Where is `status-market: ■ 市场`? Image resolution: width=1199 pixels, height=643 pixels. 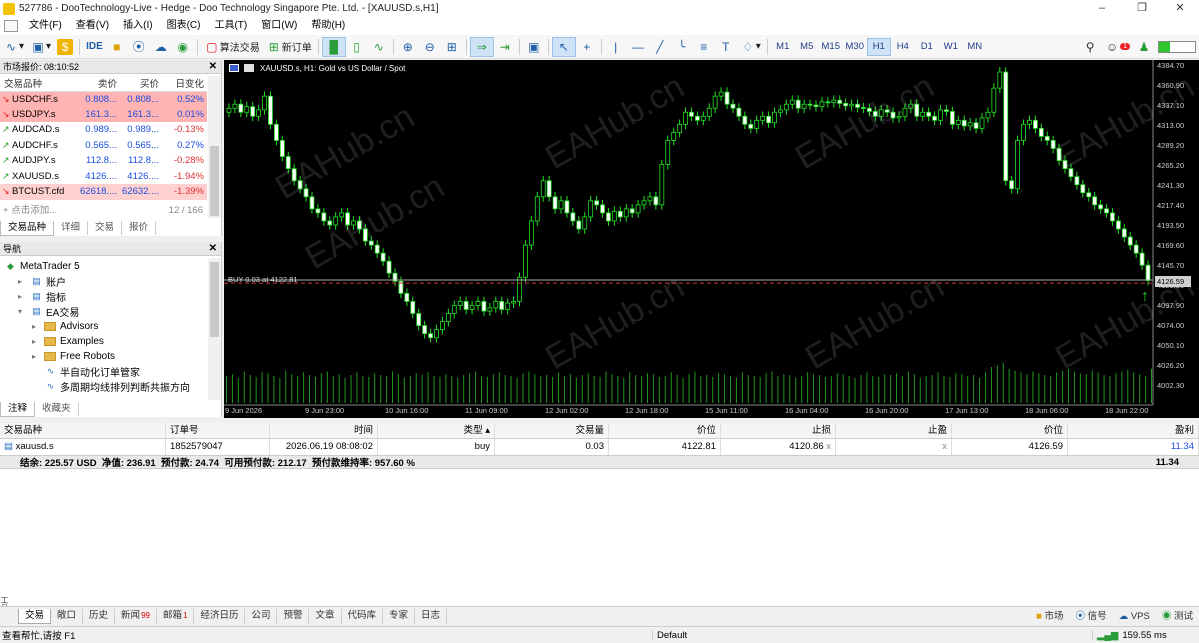
status-market: ■ 市场 is located at coordinates (1049, 617).